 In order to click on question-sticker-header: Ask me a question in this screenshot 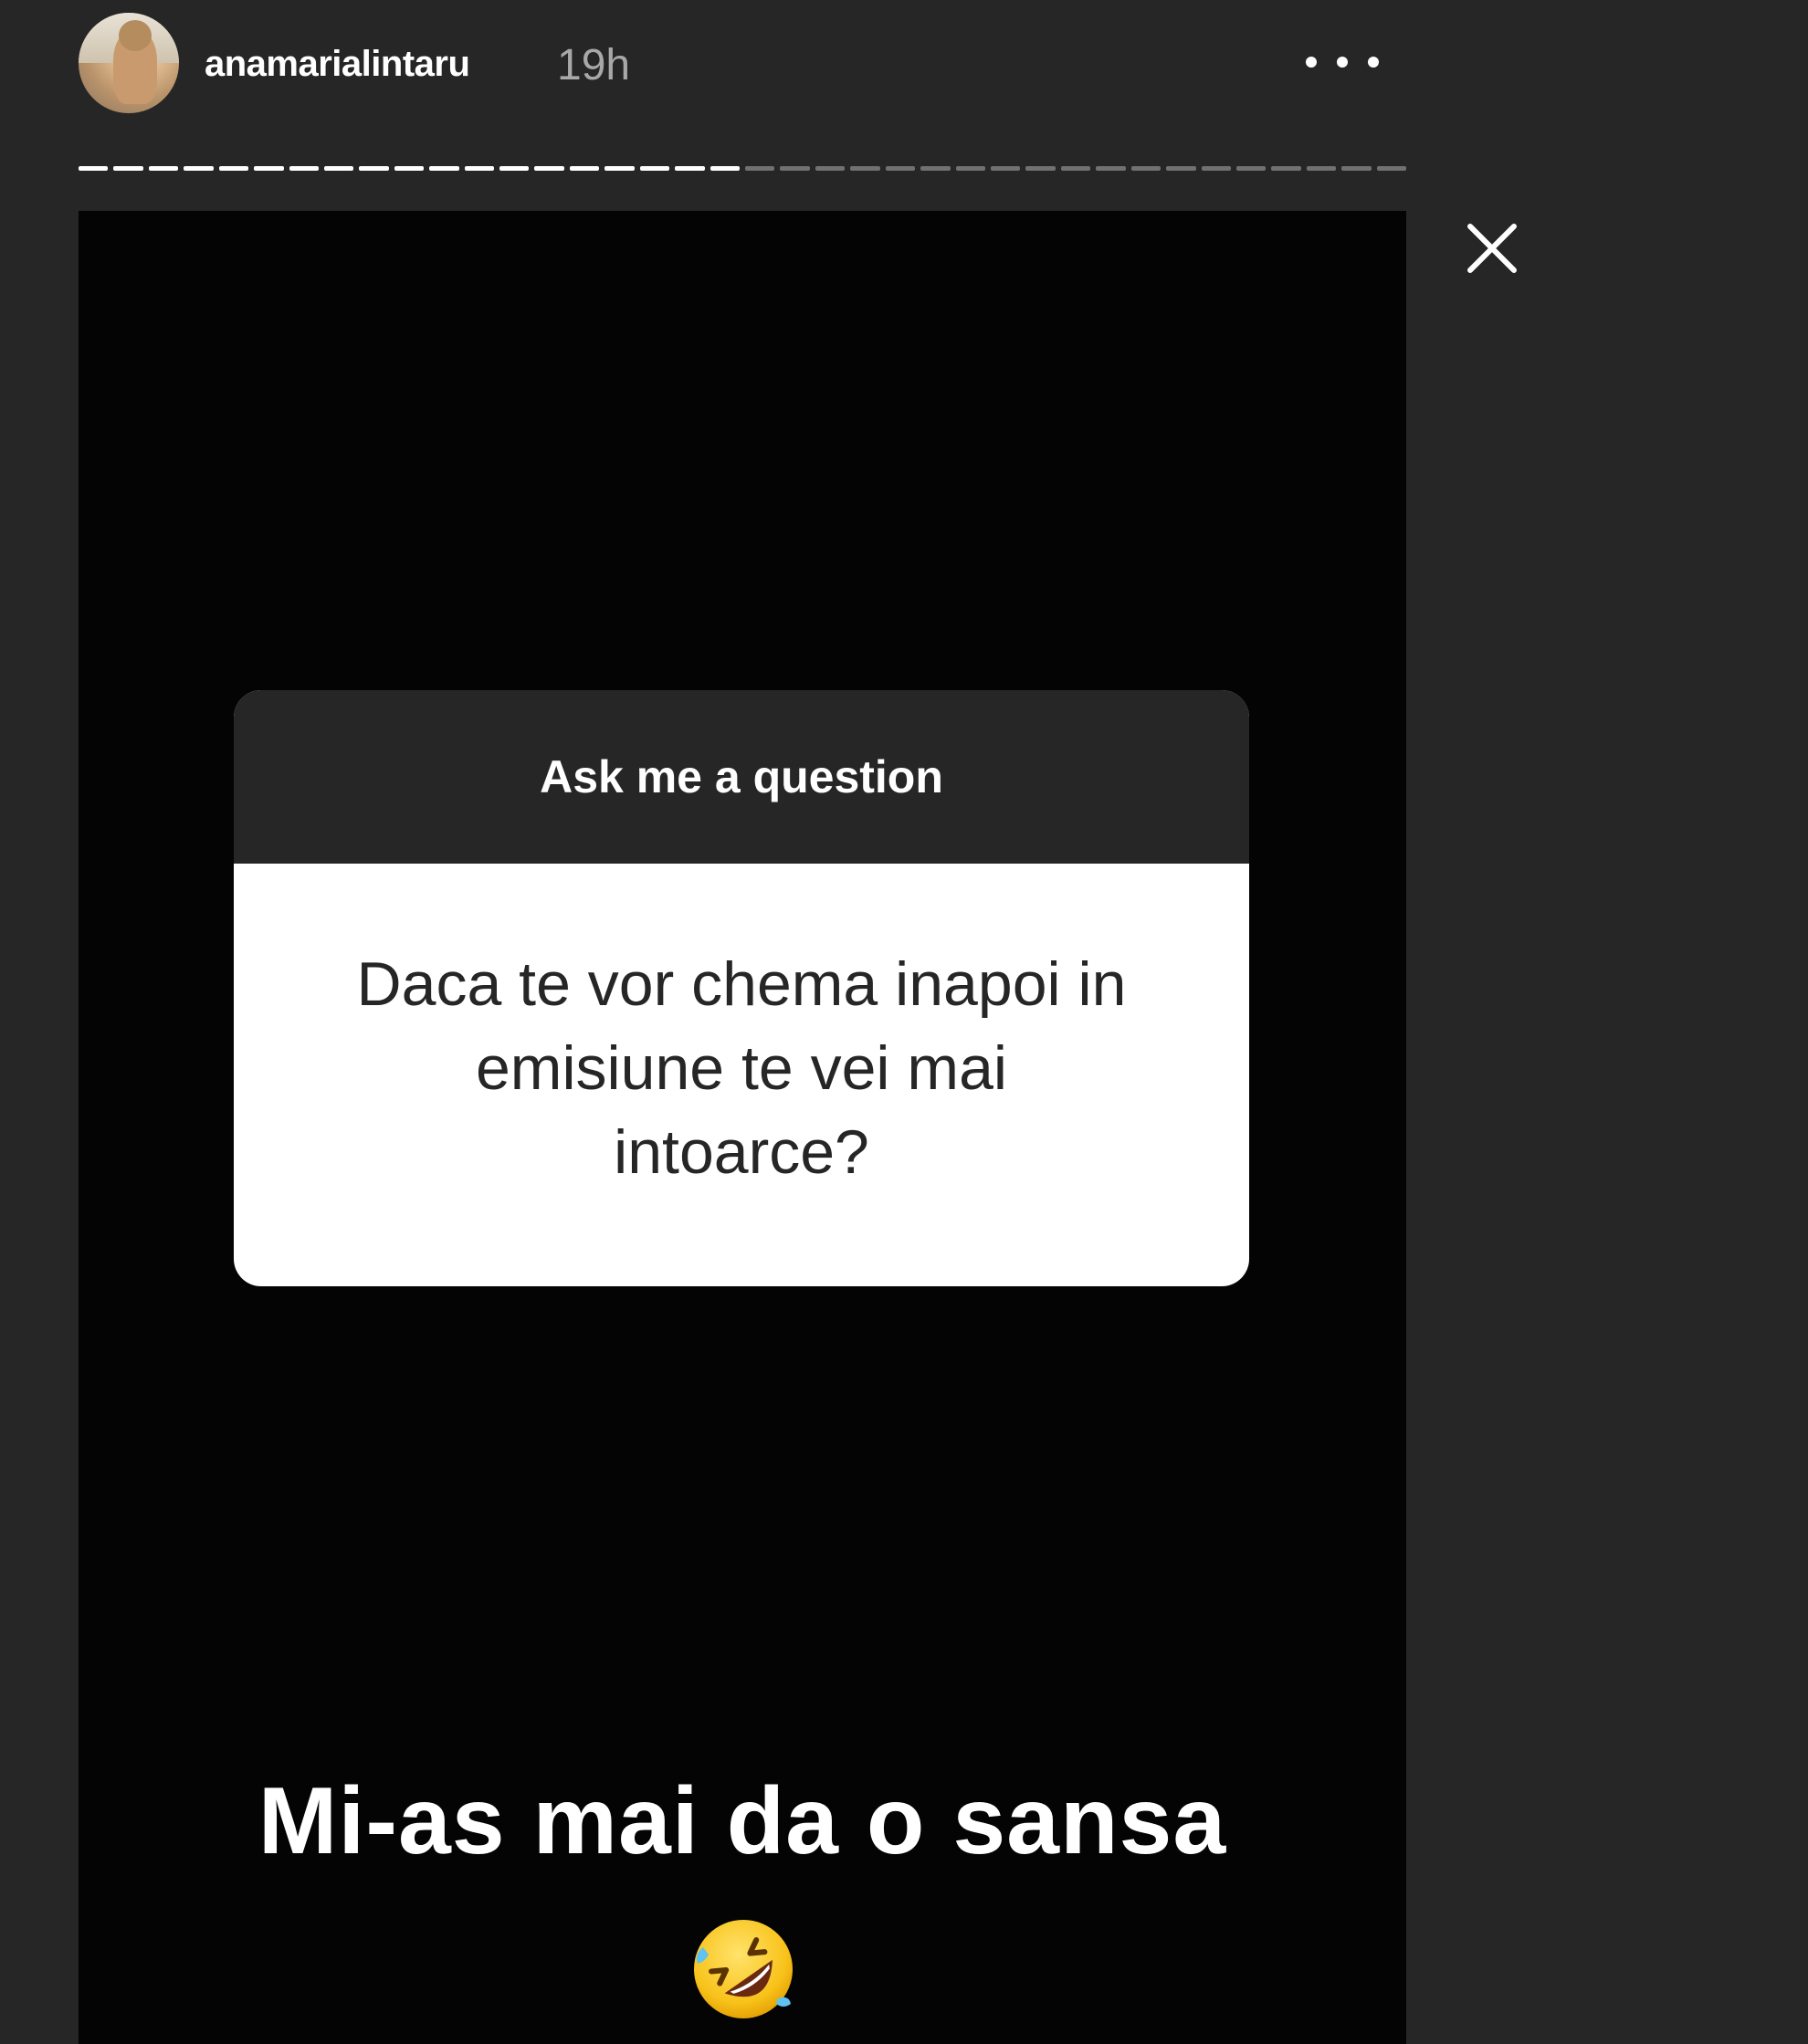, I will do `click(742, 777)`.